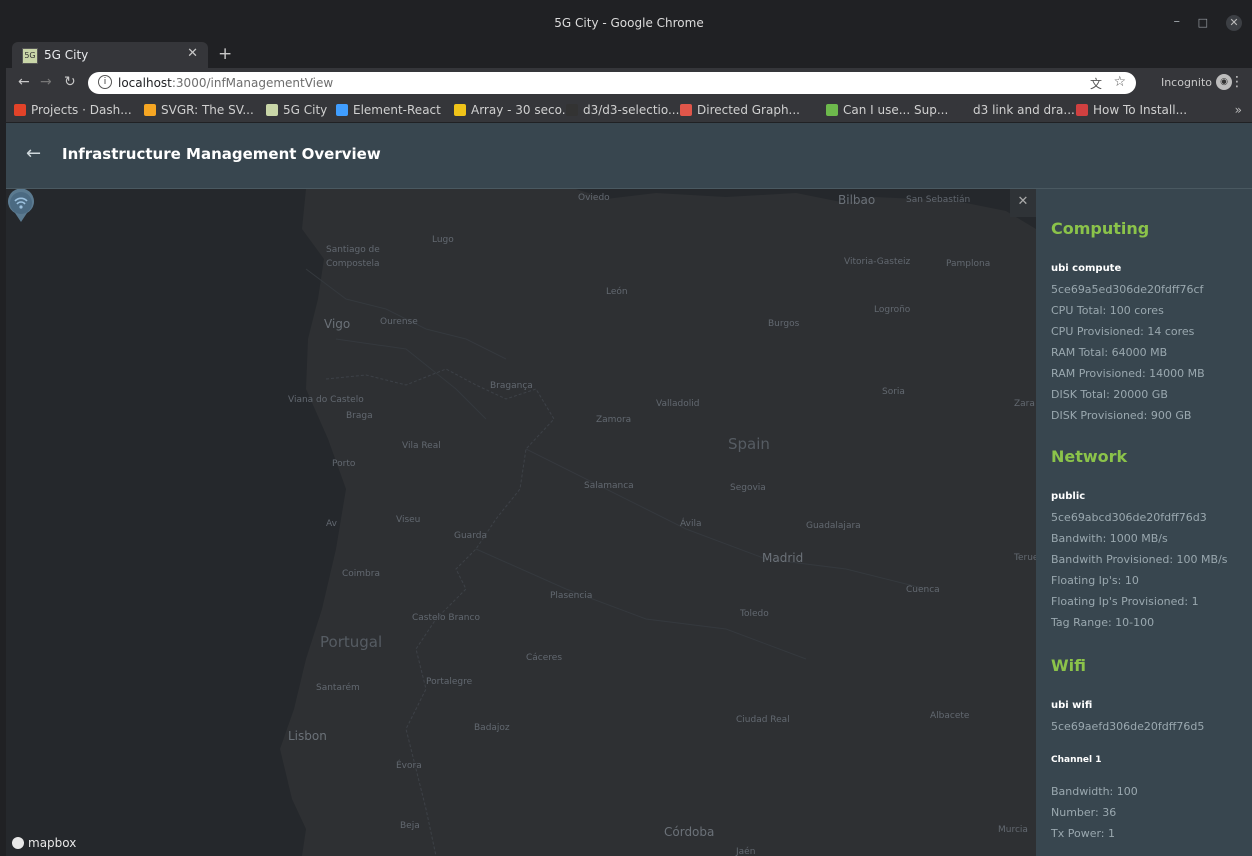  What do you see at coordinates (24, 82) in the screenshot?
I see `back-icon: ←` at bounding box center [24, 82].